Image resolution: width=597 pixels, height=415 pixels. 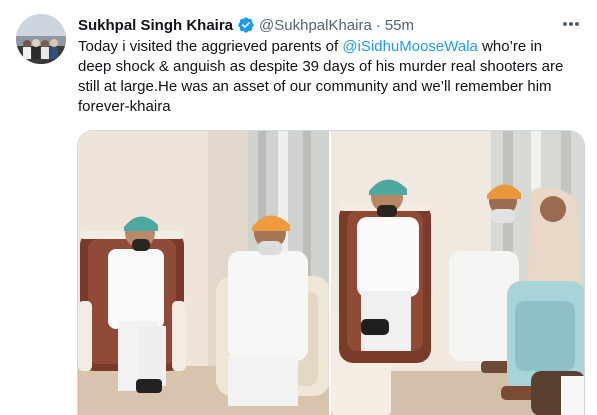 What do you see at coordinates (210, 46) in the screenshot?
I see `tweet-text-start: Today i visited the aggrieved parents of` at bounding box center [210, 46].